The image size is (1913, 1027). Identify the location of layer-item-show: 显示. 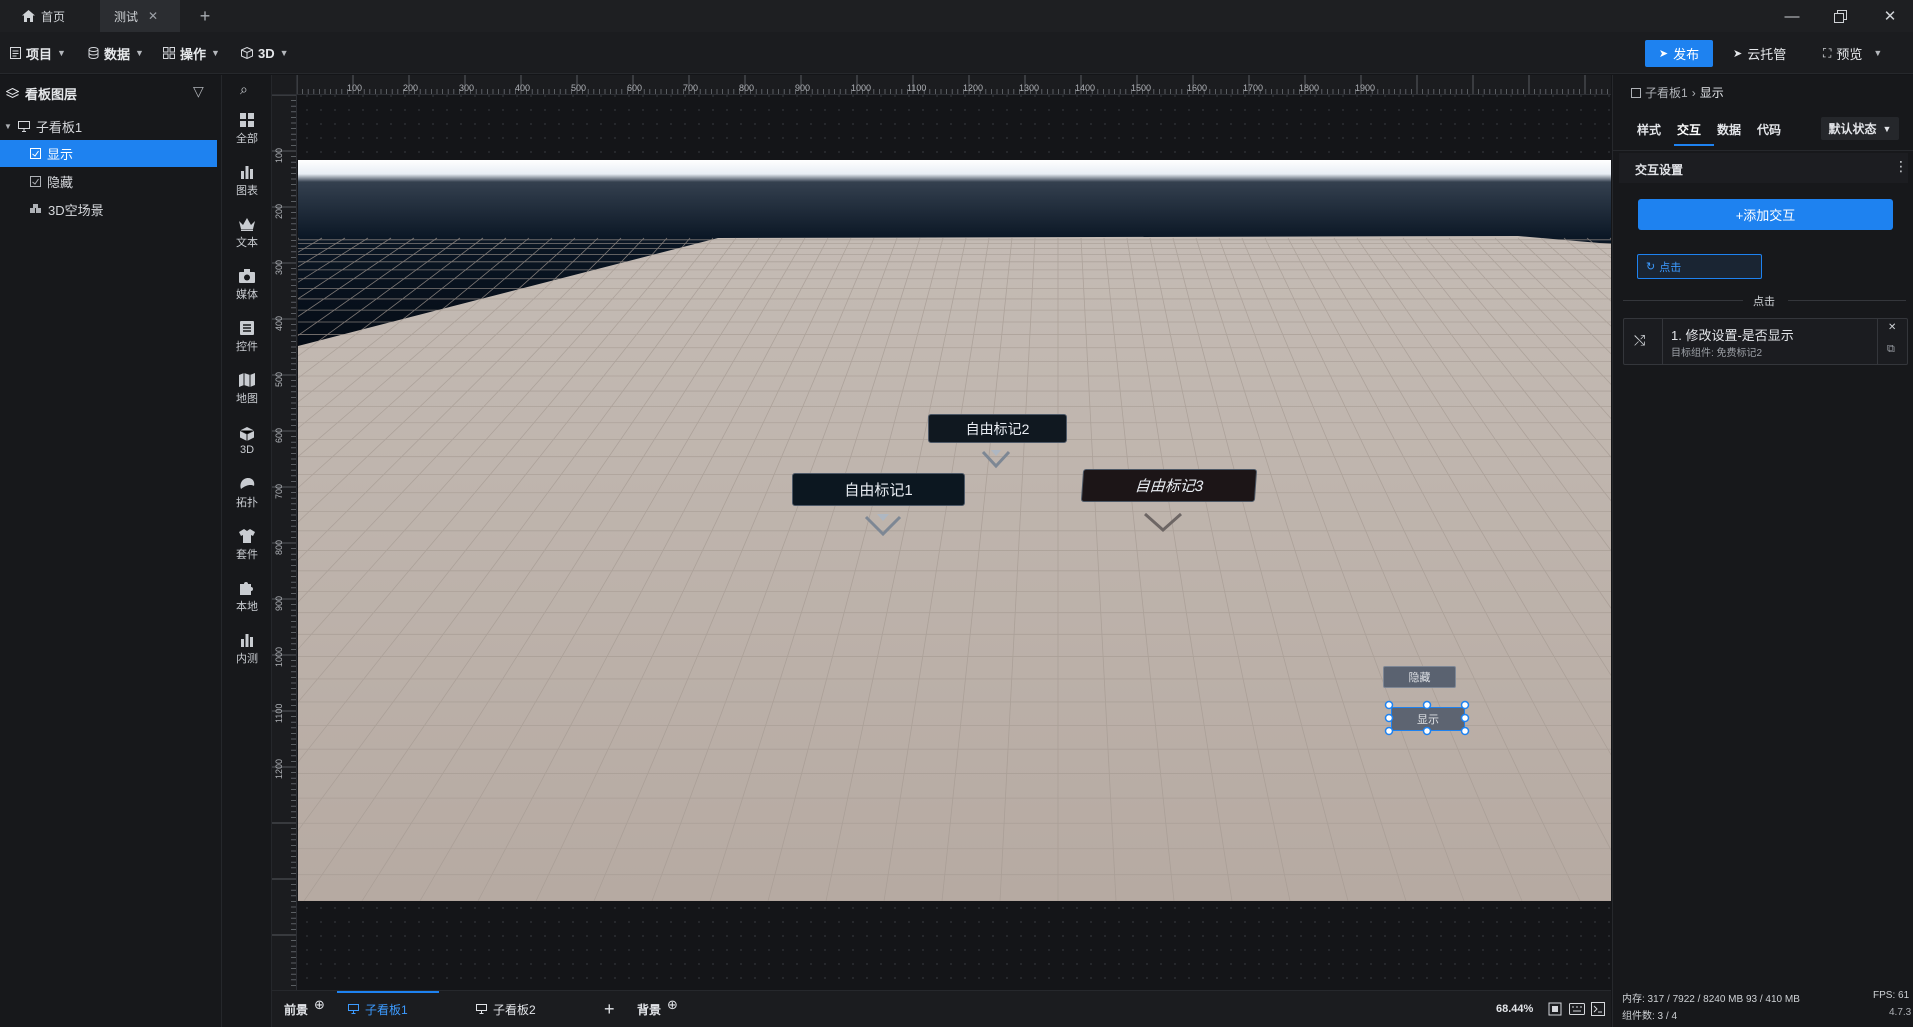
(108, 153).